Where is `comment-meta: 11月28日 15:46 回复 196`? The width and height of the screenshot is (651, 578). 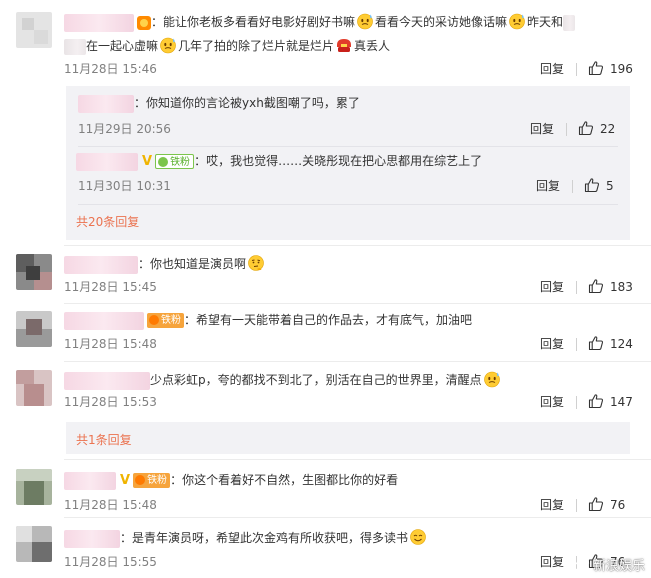
comment-meta: 11月28日 15:46 回复 196 is located at coordinates (349, 69).